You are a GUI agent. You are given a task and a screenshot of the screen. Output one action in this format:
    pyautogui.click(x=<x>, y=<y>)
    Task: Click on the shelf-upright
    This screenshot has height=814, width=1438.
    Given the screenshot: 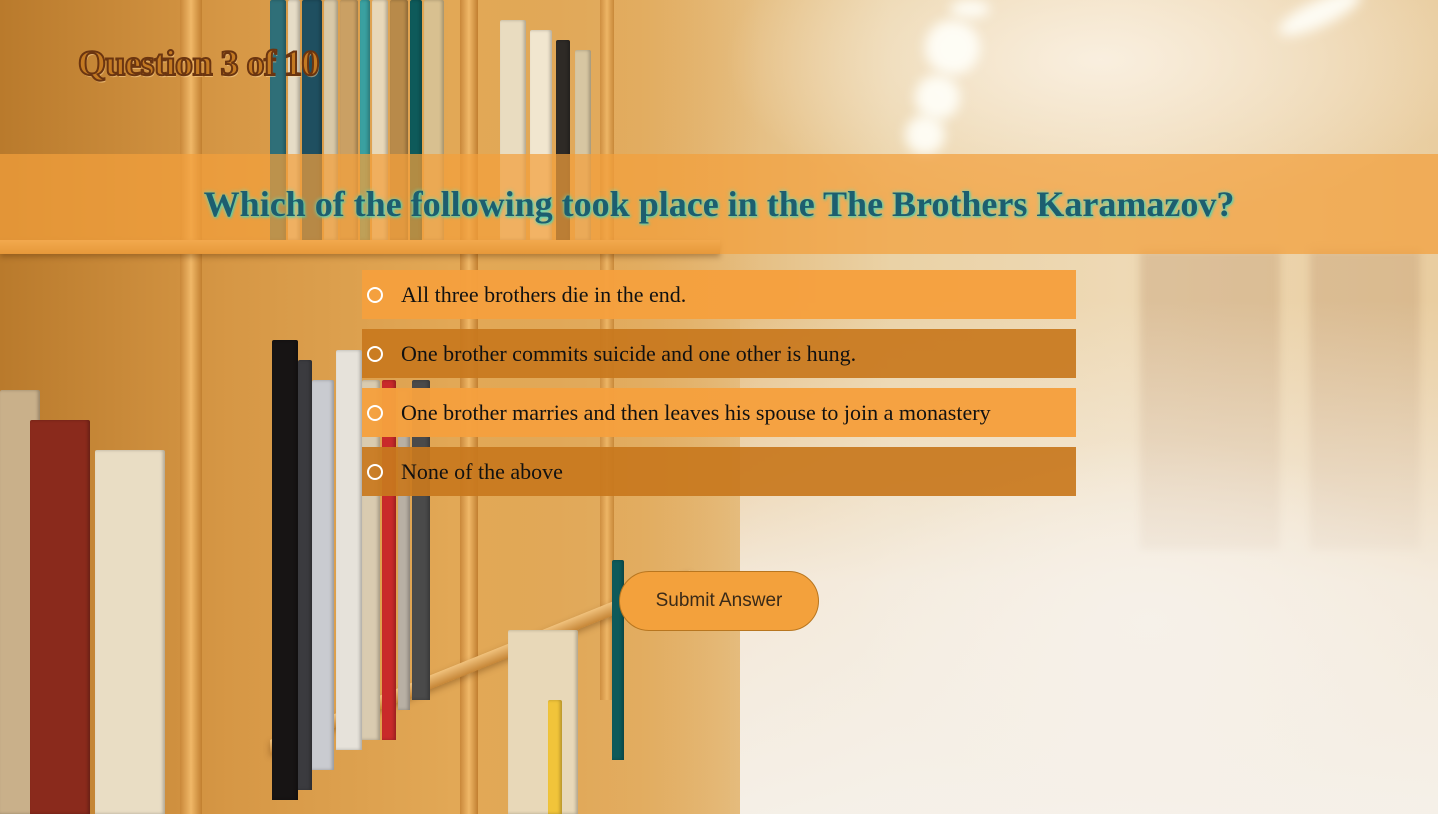 What is the action you would take?
    pyautogui.click(x=191, y=407)
    